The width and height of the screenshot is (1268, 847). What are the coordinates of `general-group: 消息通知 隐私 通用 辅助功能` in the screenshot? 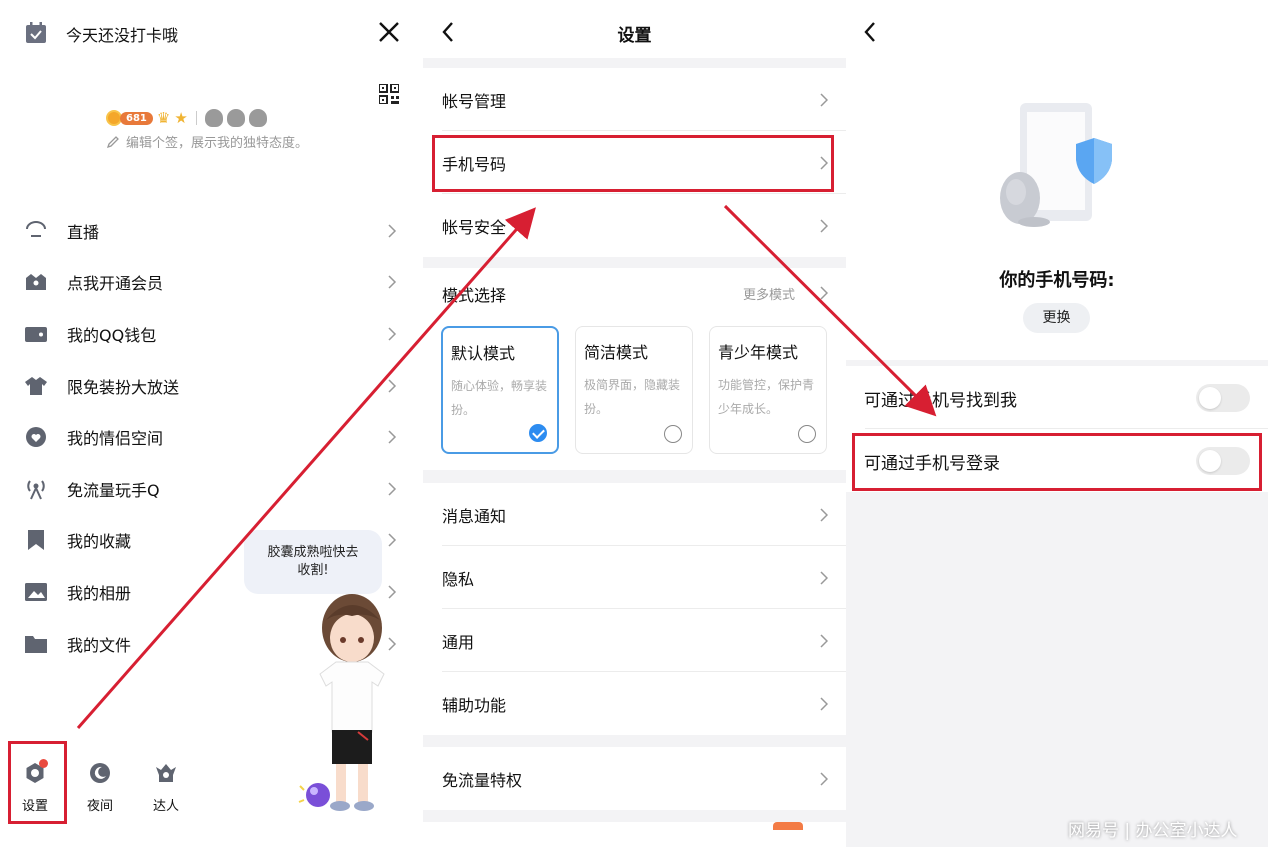 It's located at (634, 609).